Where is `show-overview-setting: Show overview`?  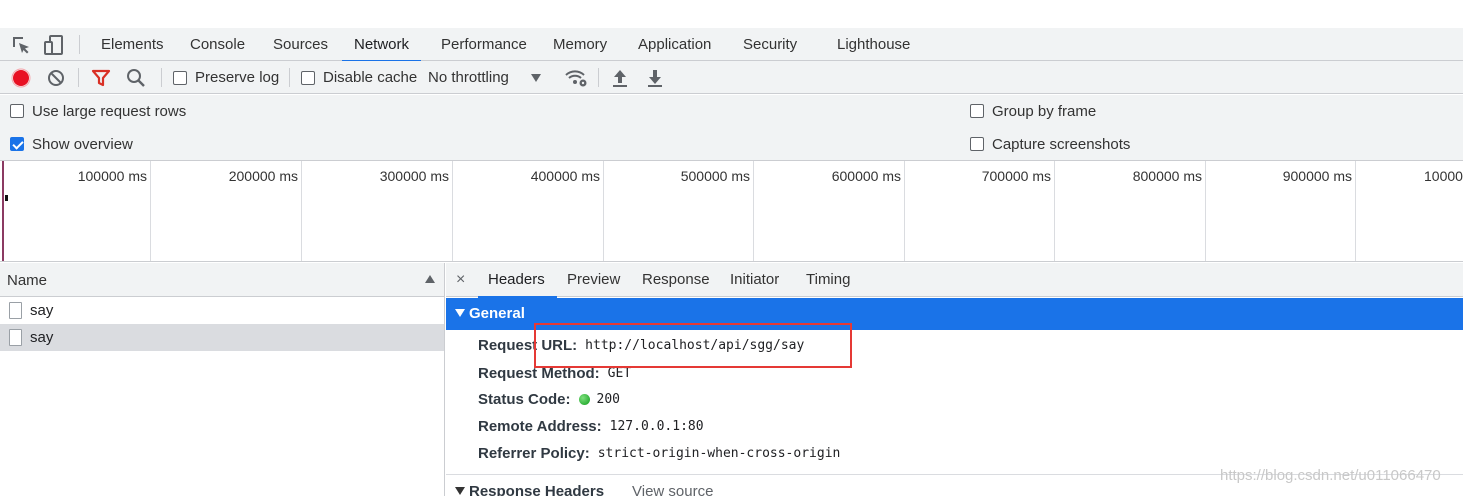
show-overview-setting: Show overview is located at coordinates (71, 144).